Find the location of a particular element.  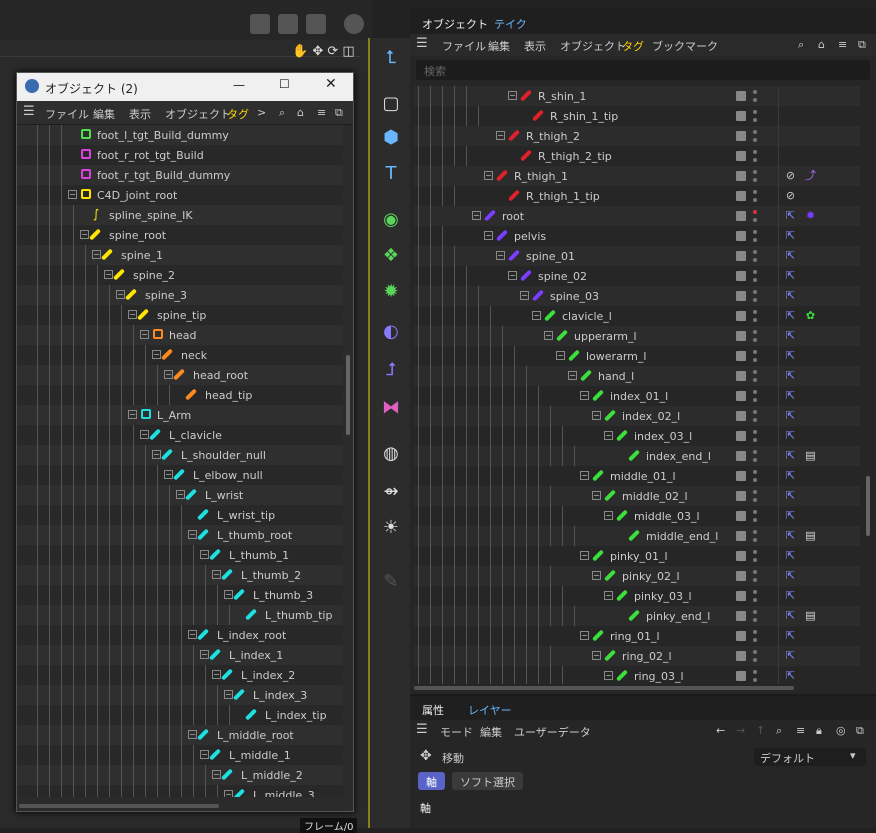

search-icon: ⌕ is located at coordinates (779, 731).